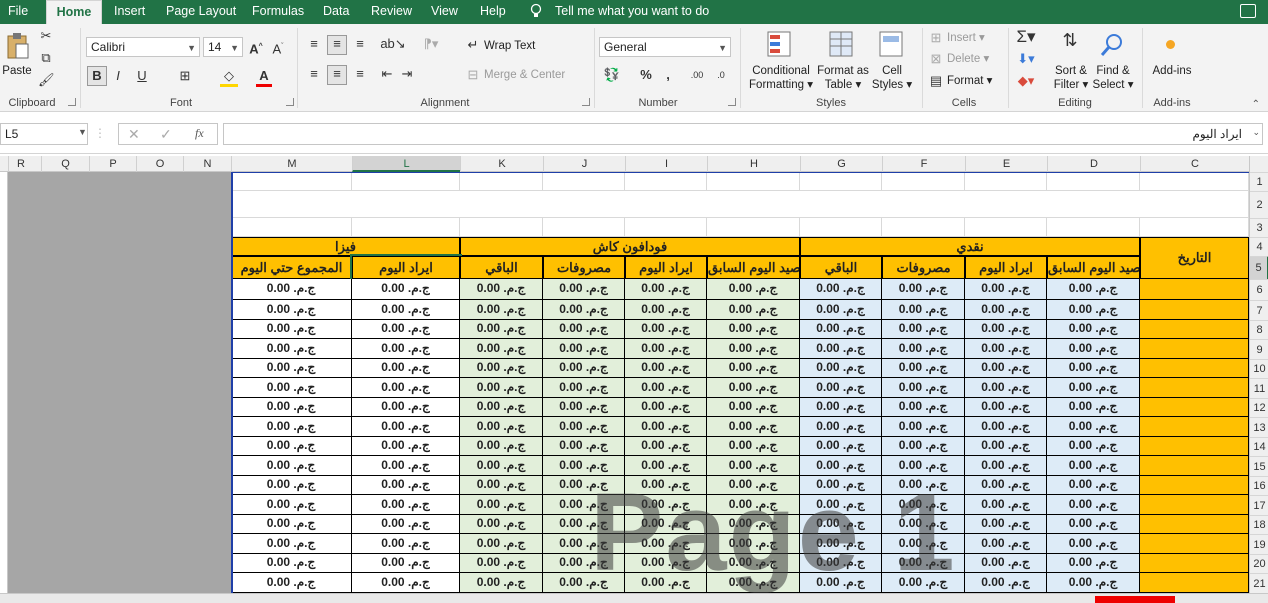 This screenshot has width=1268, height=603. What do you see at coordinates (407, 74) in the screenshot?
I see `increase-indent-icon: ⇥` at bounding box center [407, 74].